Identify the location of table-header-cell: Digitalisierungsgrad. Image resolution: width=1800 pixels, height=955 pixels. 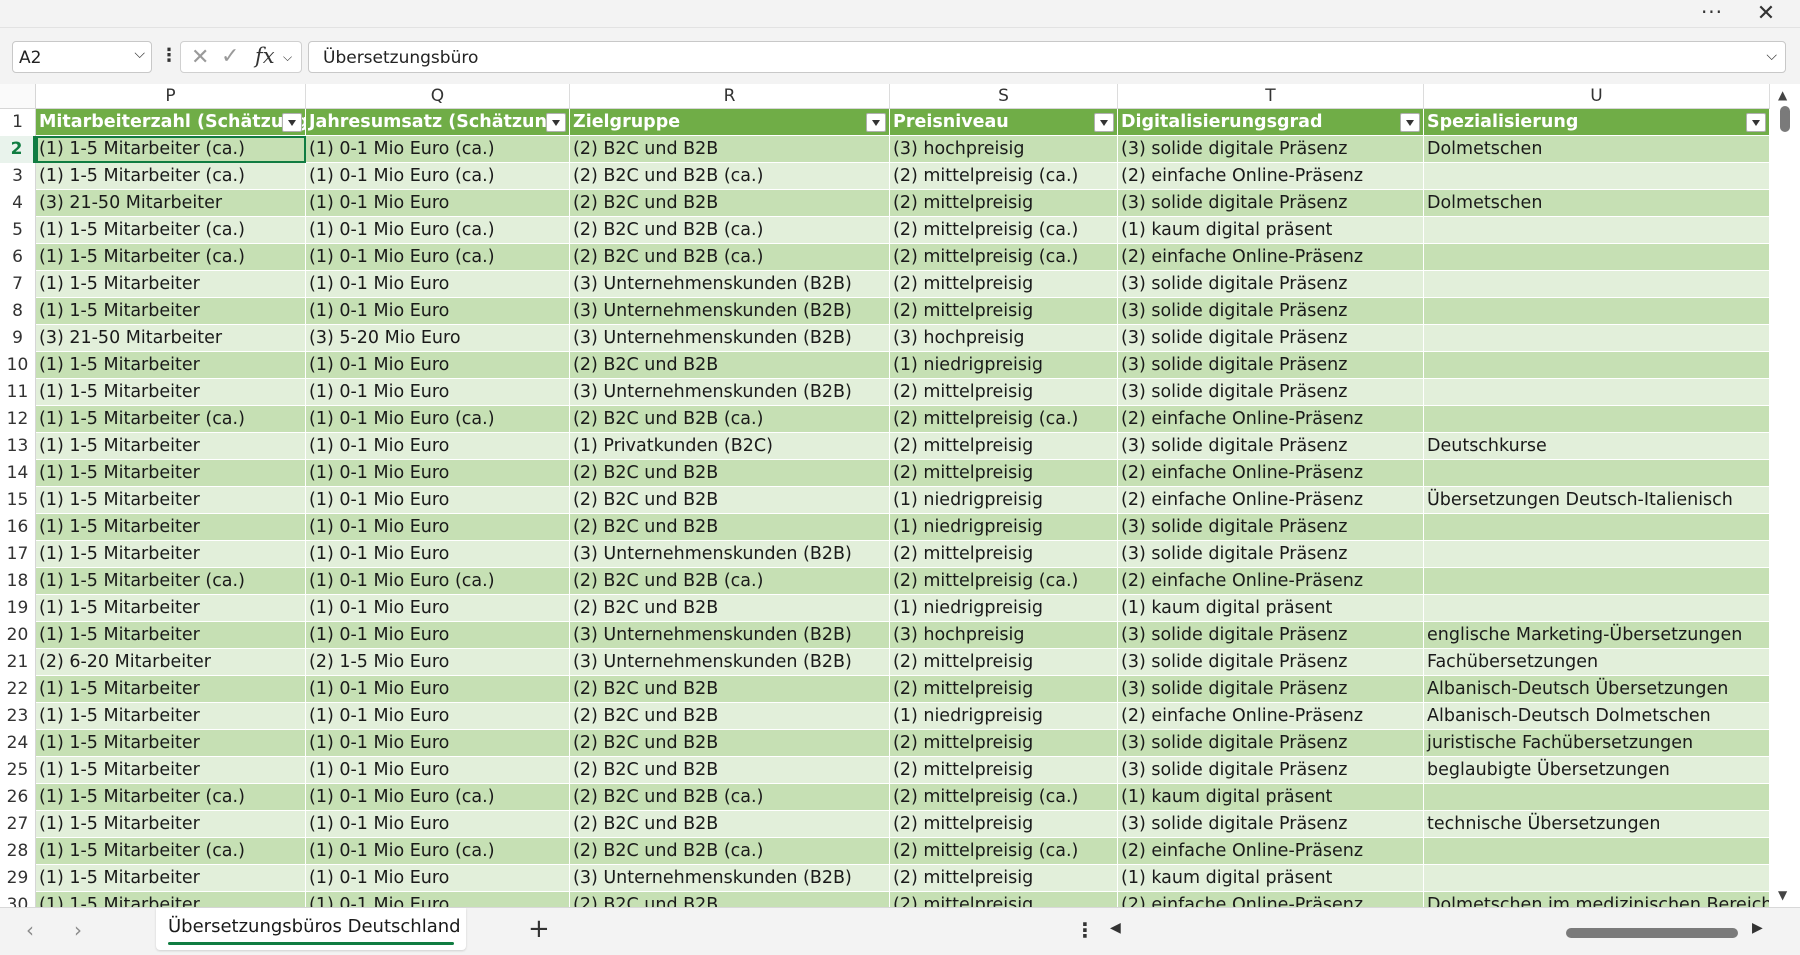
(1271, 122).